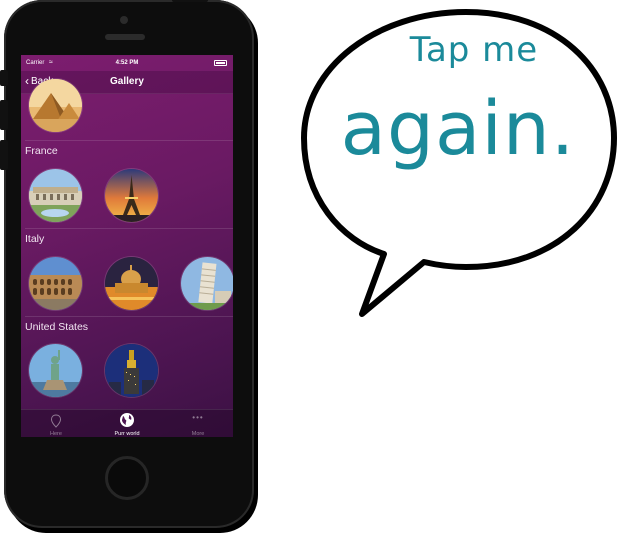  I want to click on section-header-france: France, so click(41, 151).